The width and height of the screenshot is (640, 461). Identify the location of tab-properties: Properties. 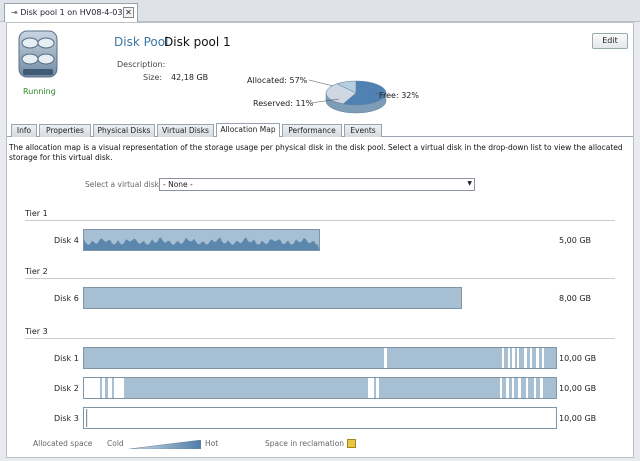
(65, 130).